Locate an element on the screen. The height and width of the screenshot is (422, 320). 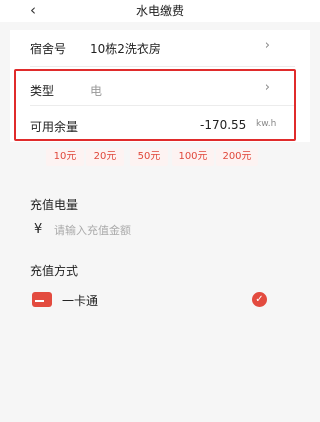
recharge-amount-input is located at coordinates (154, 230).